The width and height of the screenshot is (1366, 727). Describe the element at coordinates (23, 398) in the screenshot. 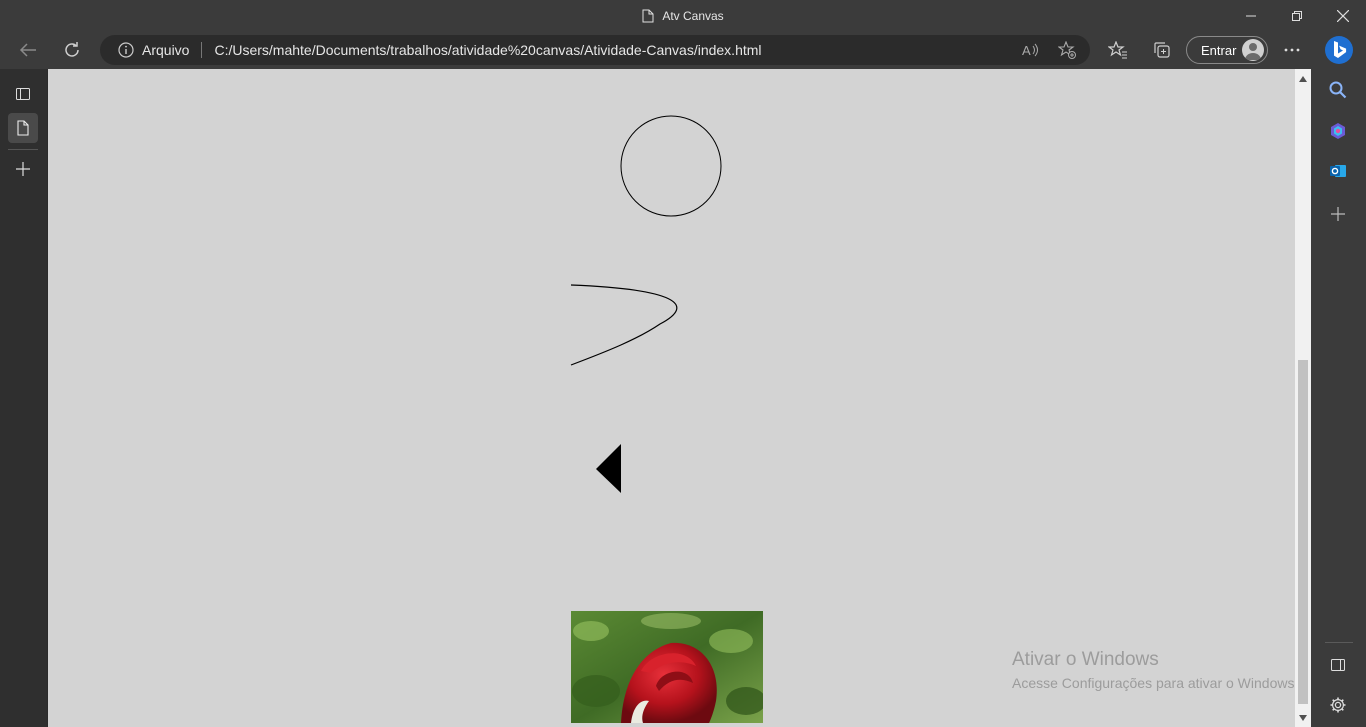

I see `vertical-tabs-bar` at that location.